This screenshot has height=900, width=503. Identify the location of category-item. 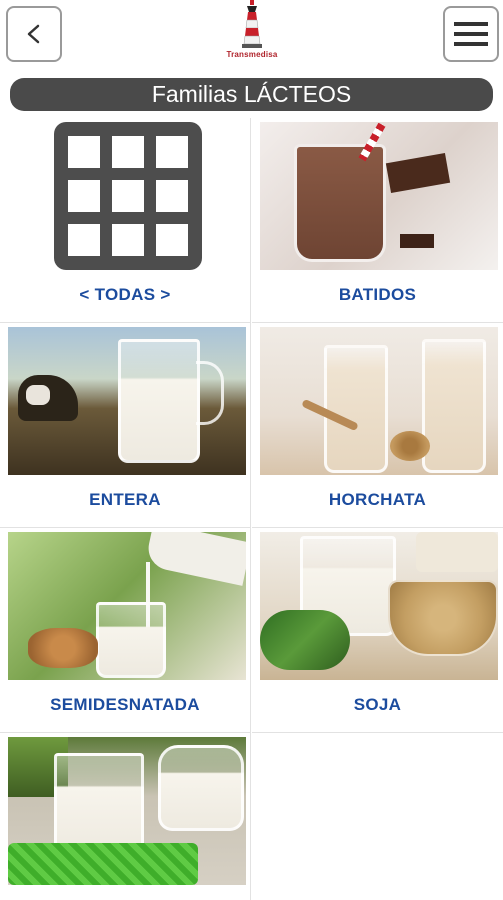
(125, 816).